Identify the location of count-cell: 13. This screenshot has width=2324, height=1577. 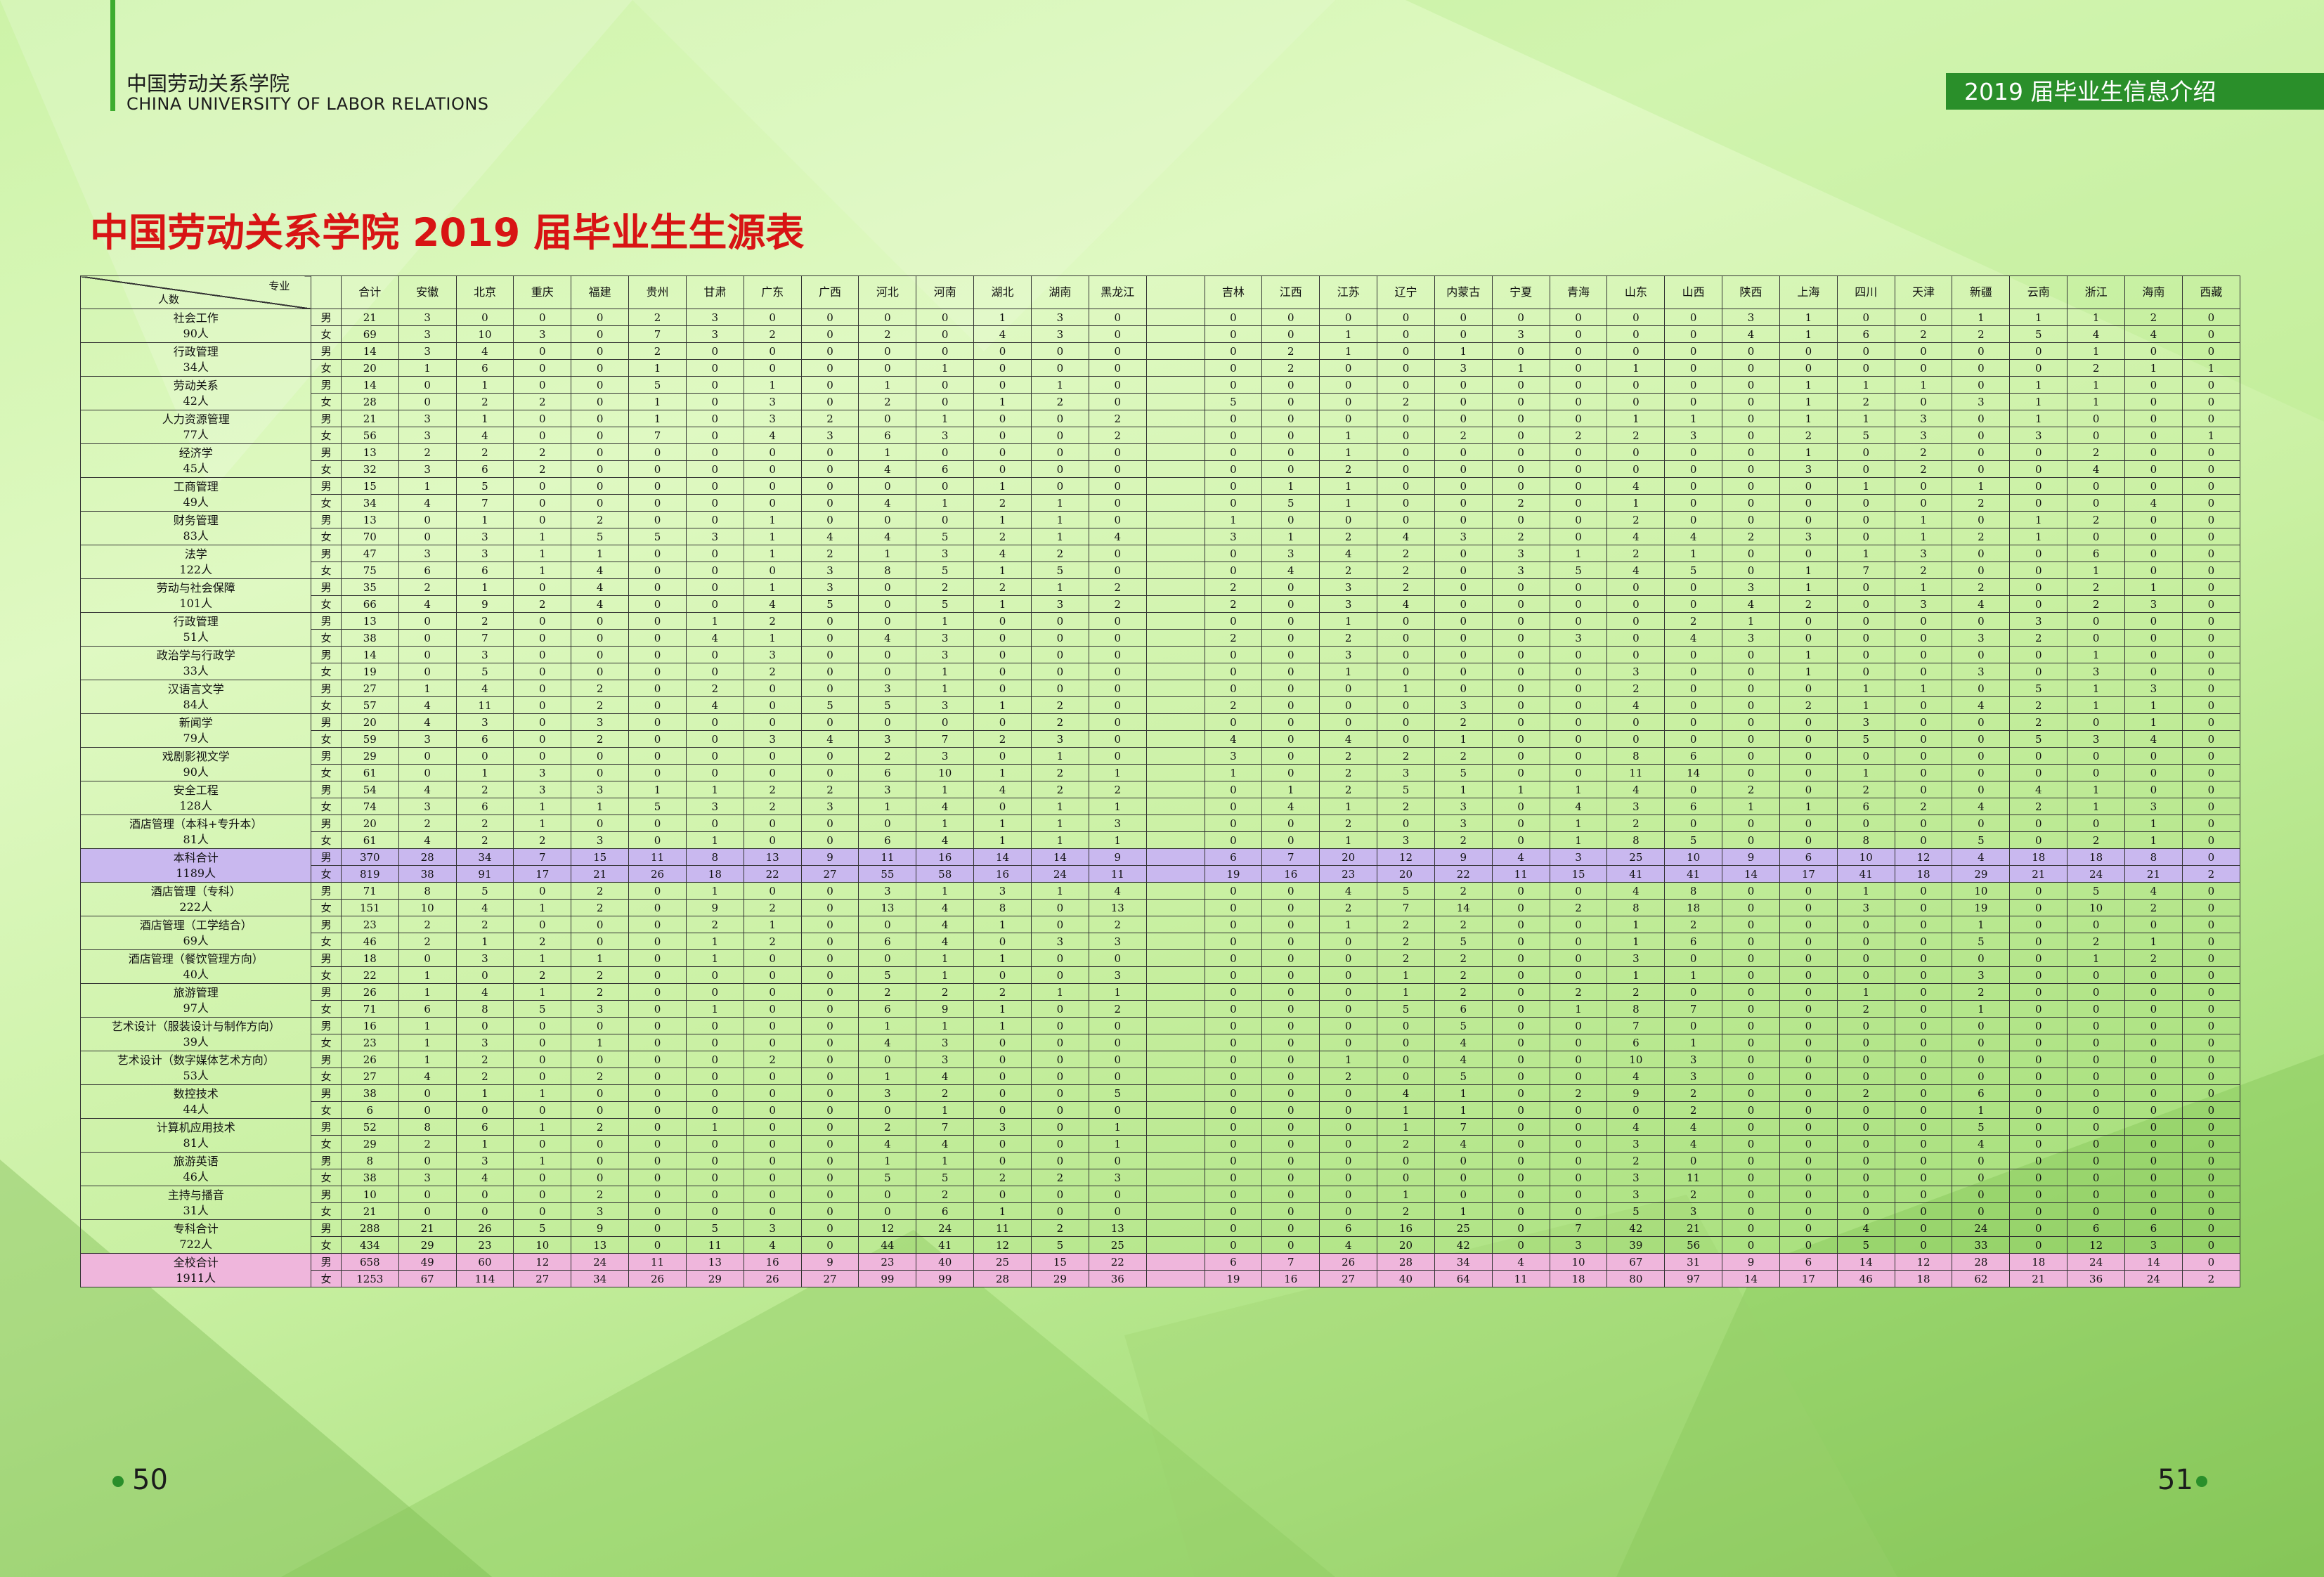
(714, 1262).